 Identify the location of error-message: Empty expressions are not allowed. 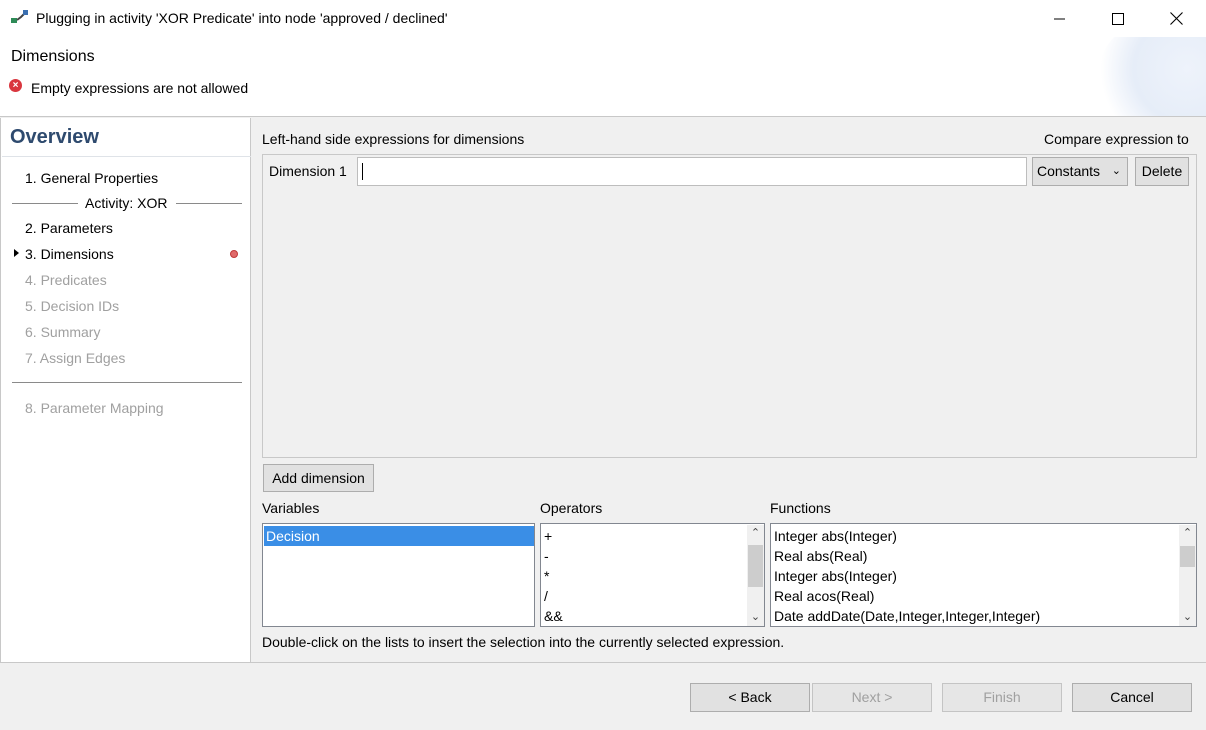
(140, 88).